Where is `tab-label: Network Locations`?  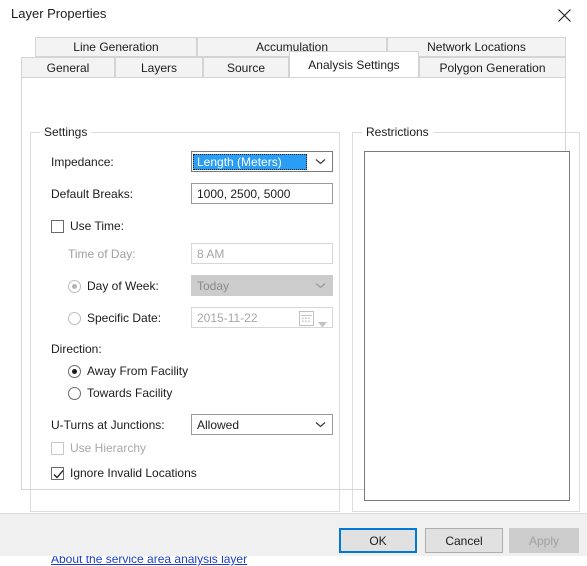 tab-label: Network Locations is located at coordinates (476, 47).